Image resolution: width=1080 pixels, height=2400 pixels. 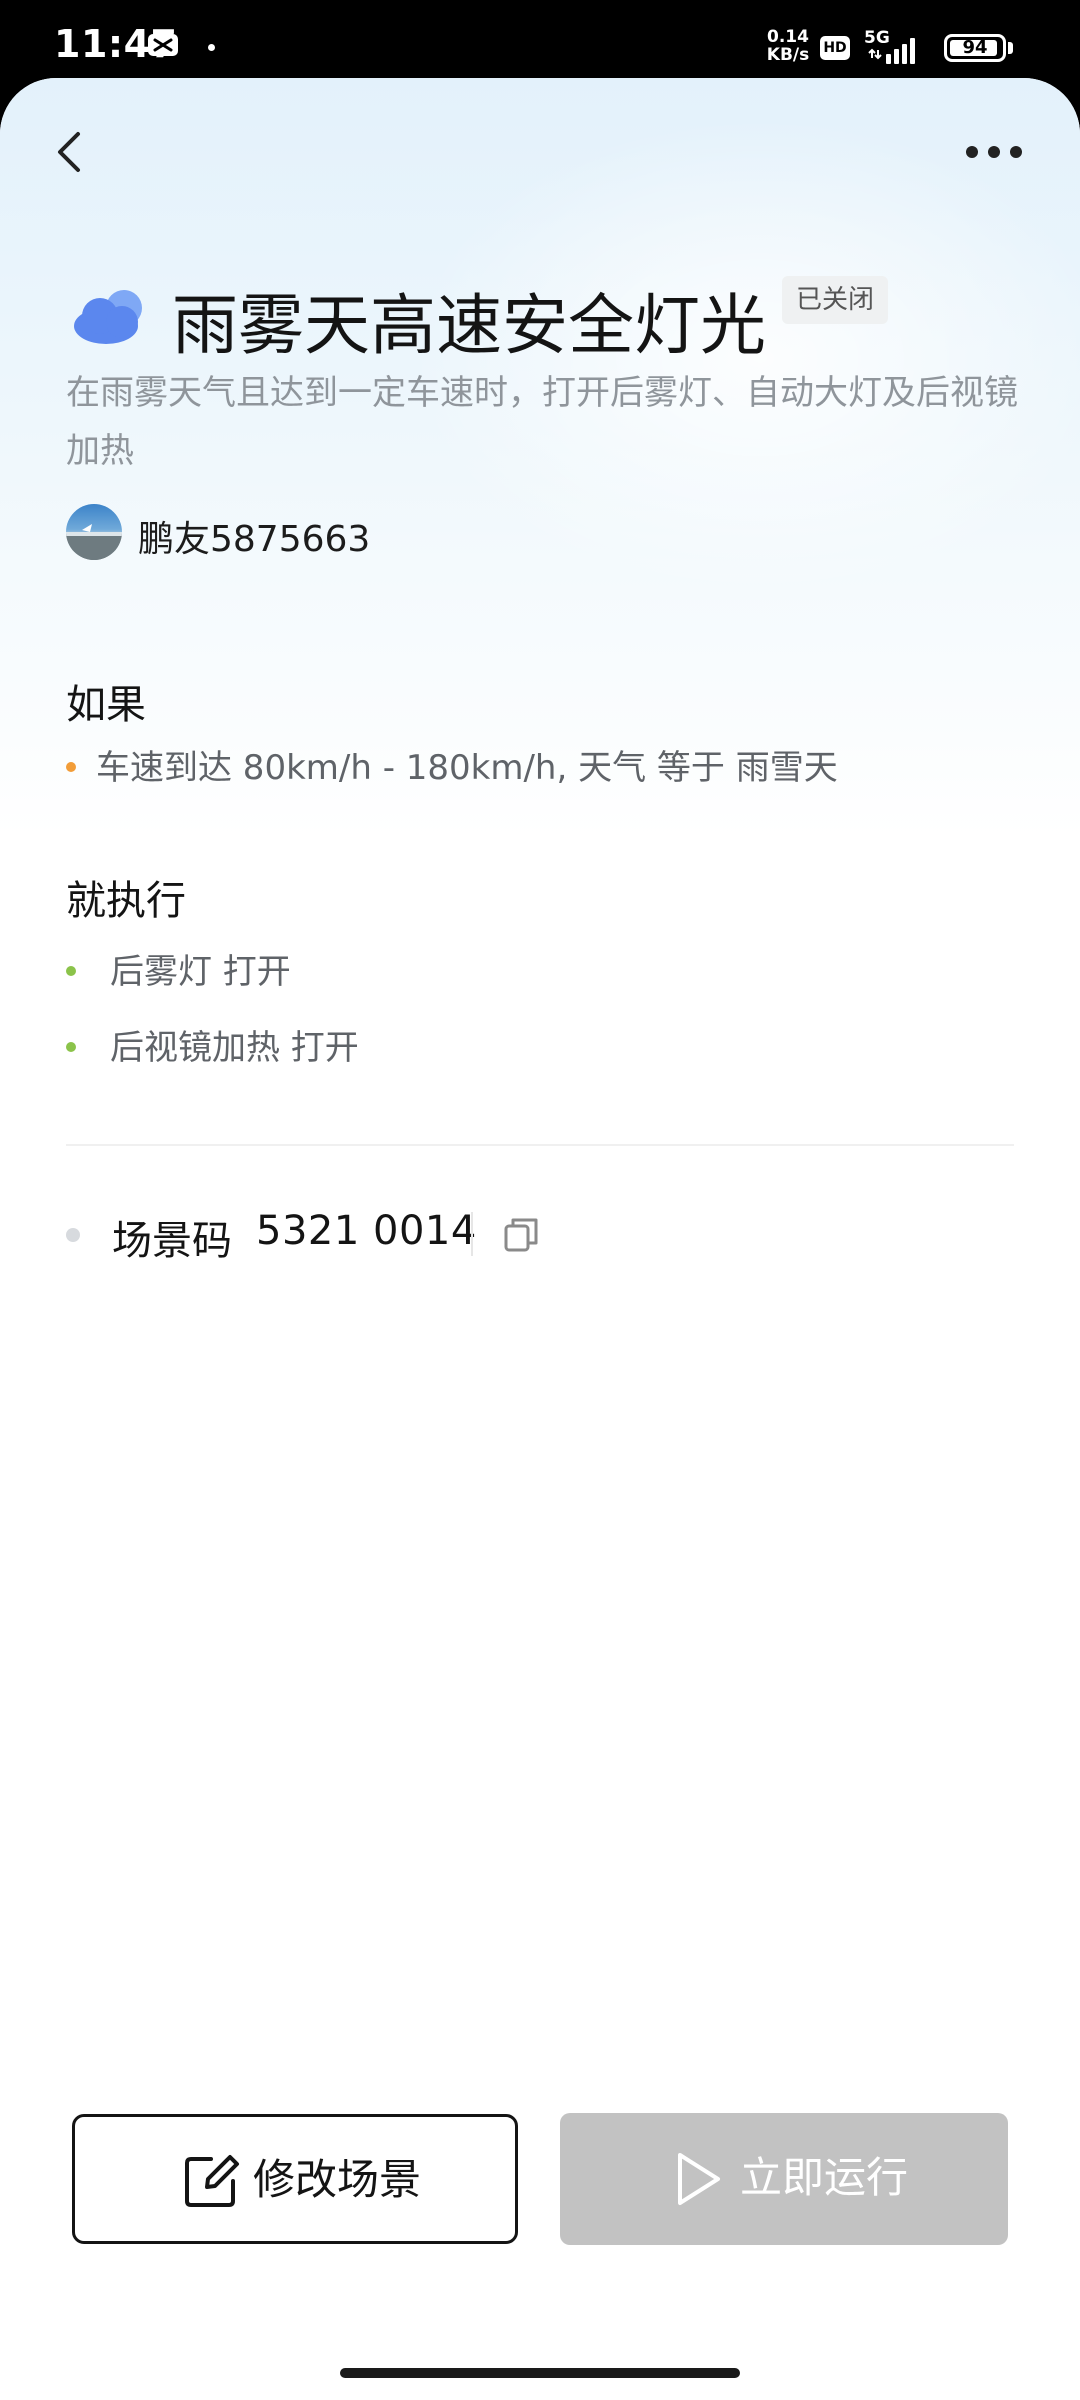 What do you see at coordinates (467, 768) in the screenshot?
I see `condition-text: 车速到达 80km/h - 180km/h, 天气 等于 雨雪天` at bounding box center [467, 768].